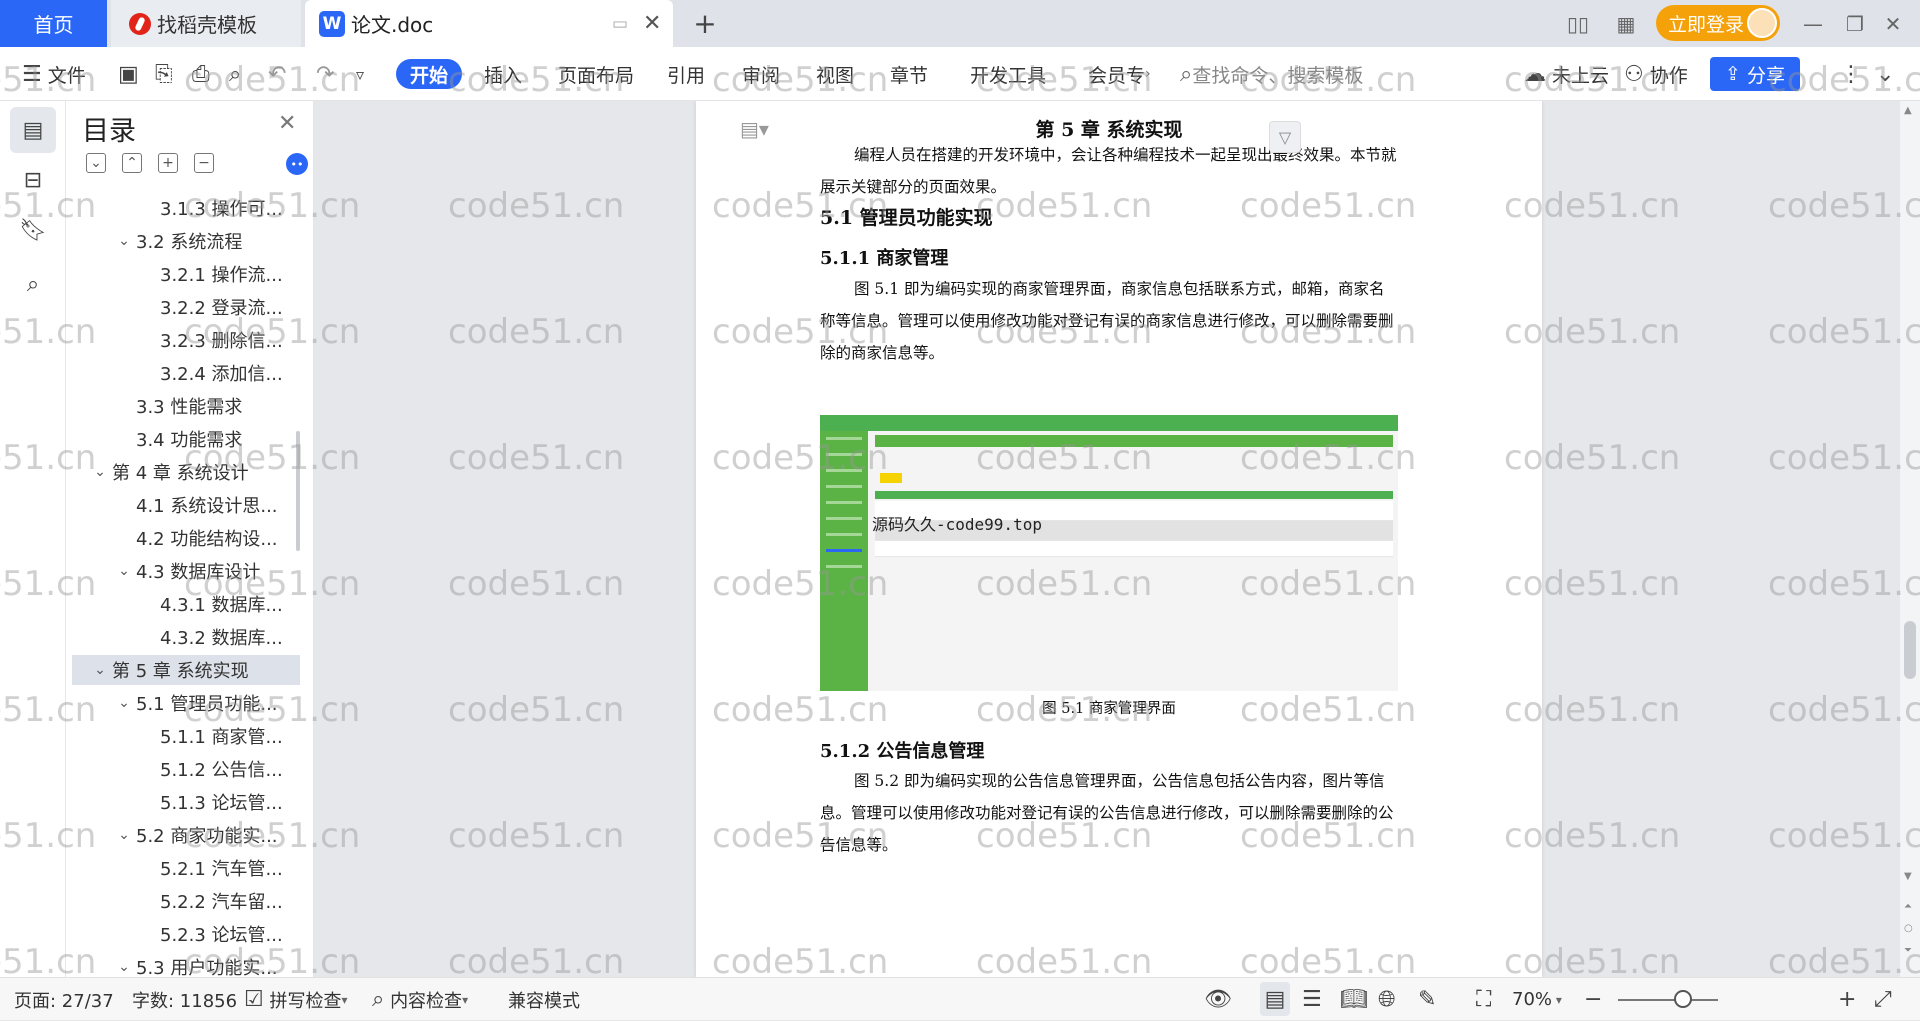 The image size is (1920, 1021). What do you see at coordinates (1755, 74) in the screenshot?
I see `share-button: ⇪ 分享` at bounding box center [1755, 74].